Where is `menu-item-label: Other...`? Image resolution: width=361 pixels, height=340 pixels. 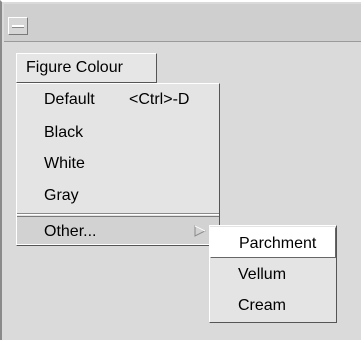
menu-item-label: Other... is located at coordinates (70, 231).